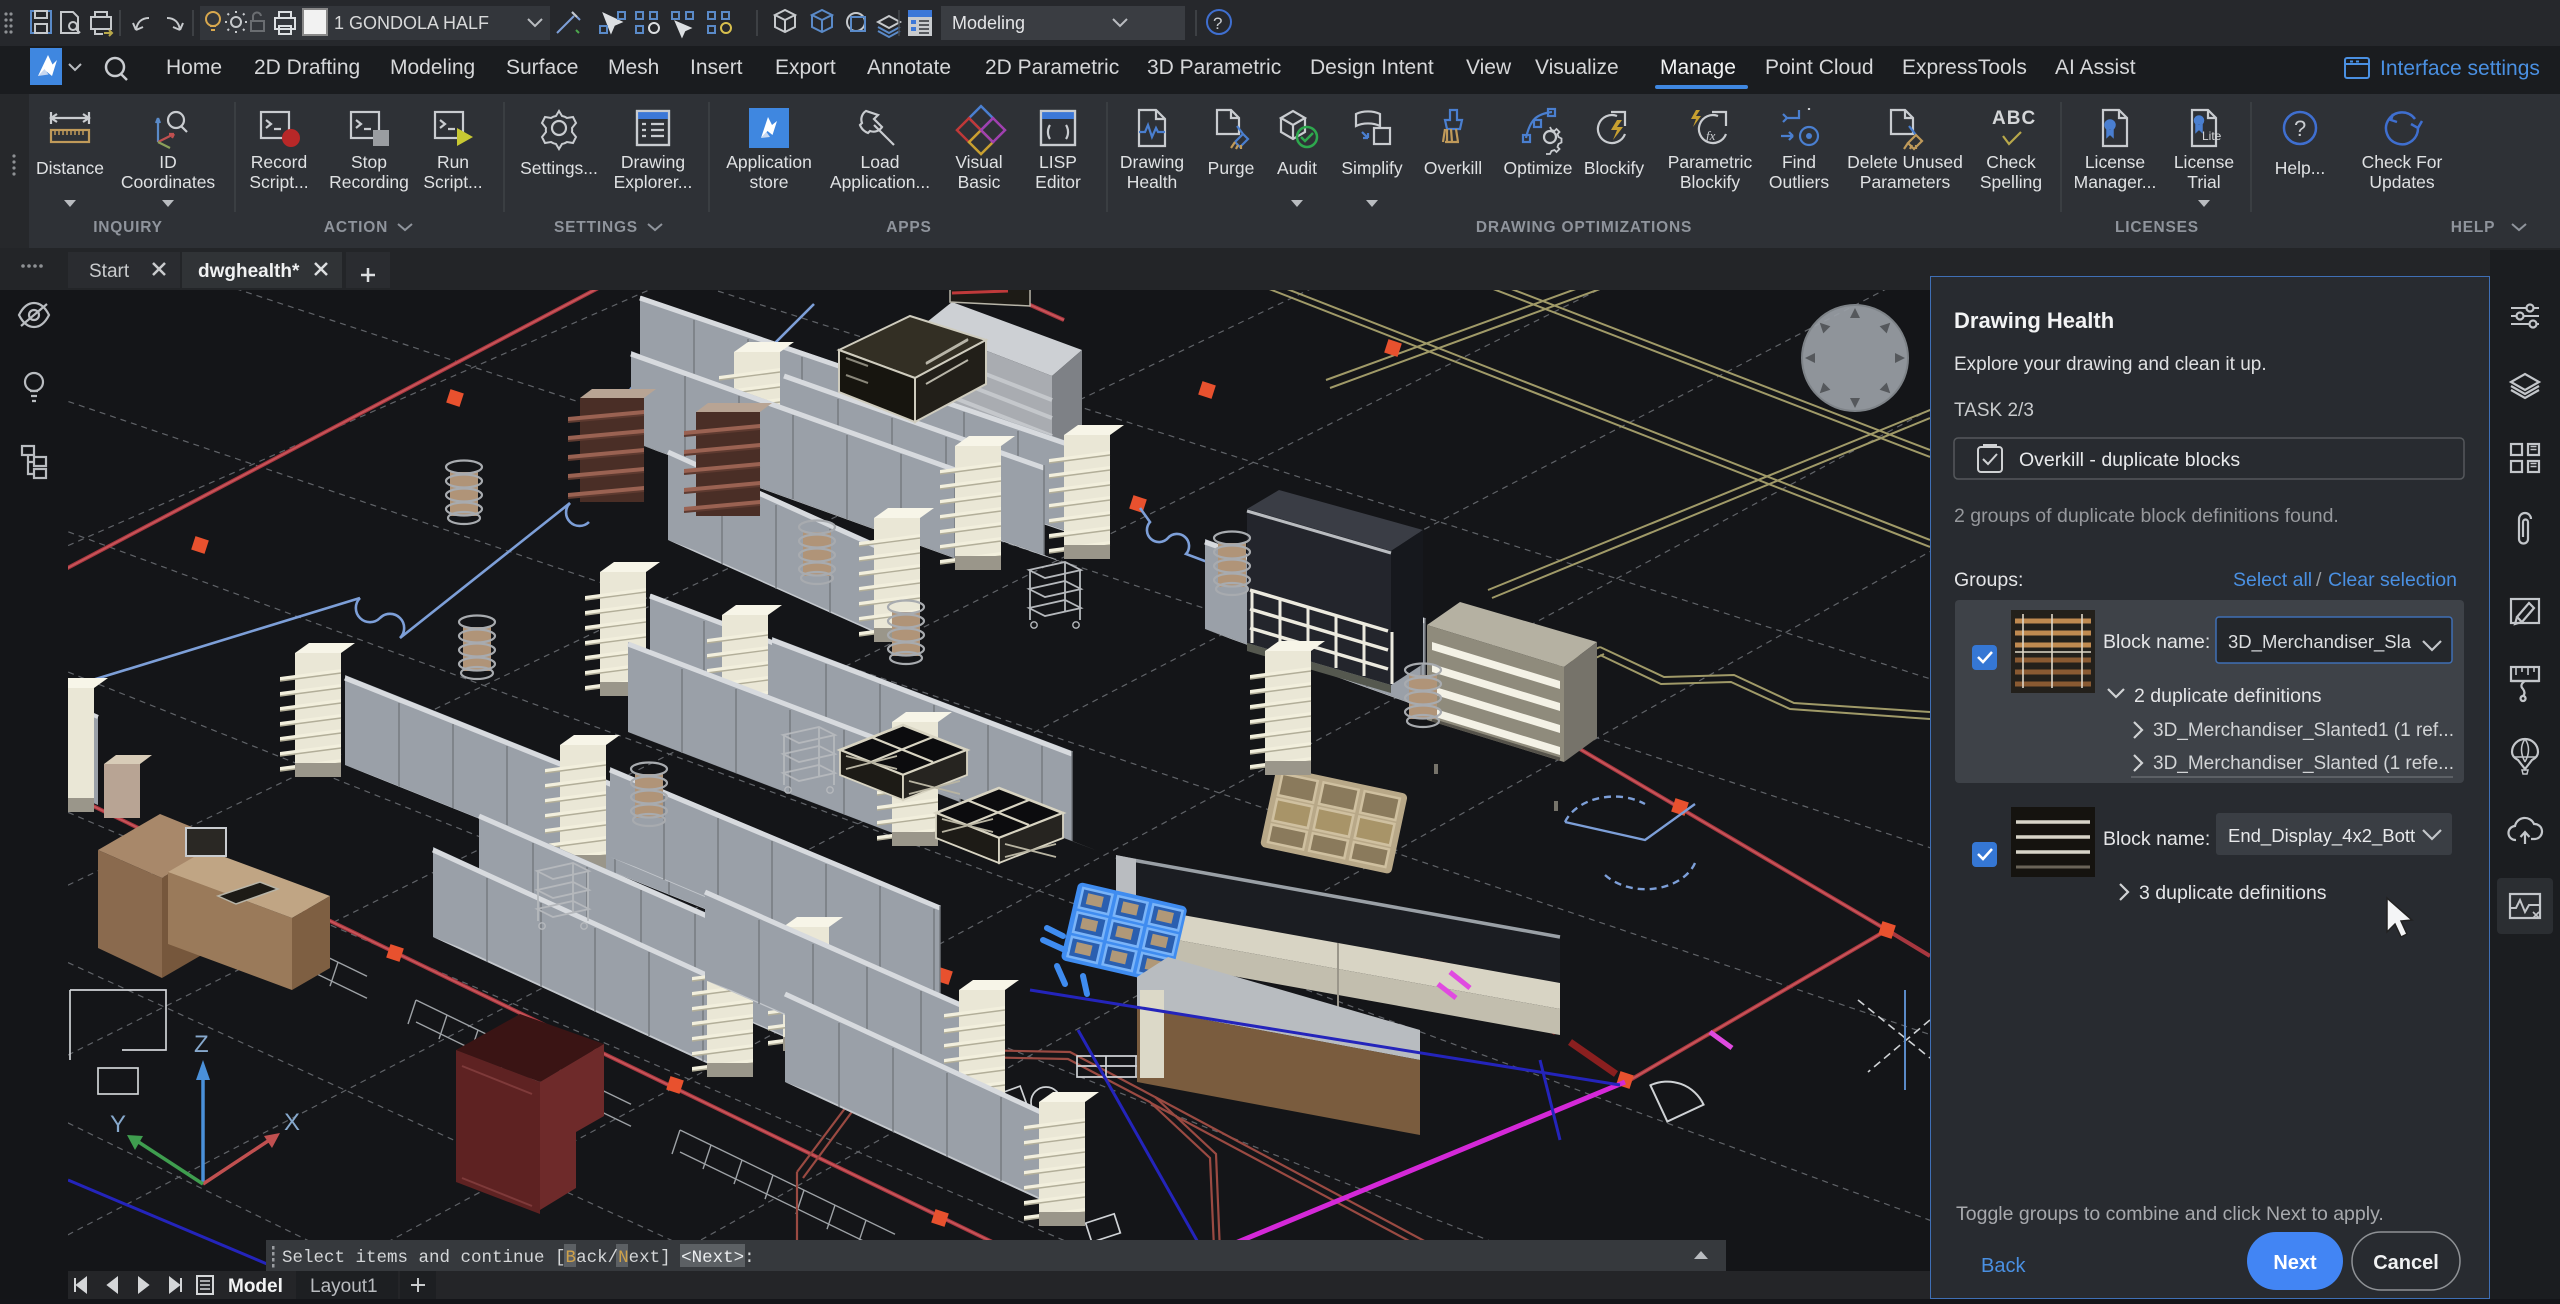 Image resolution: width=2560 pixels, height=1304 pixels. I want to click on svg-text: Check, so click(2011, 162).